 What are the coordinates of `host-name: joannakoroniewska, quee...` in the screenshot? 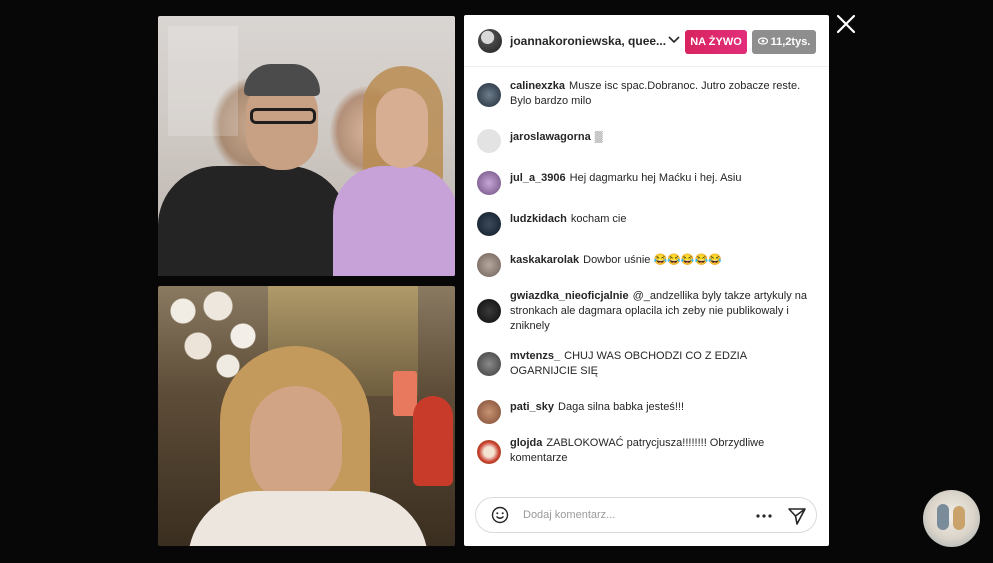 It's located at (590, 41).